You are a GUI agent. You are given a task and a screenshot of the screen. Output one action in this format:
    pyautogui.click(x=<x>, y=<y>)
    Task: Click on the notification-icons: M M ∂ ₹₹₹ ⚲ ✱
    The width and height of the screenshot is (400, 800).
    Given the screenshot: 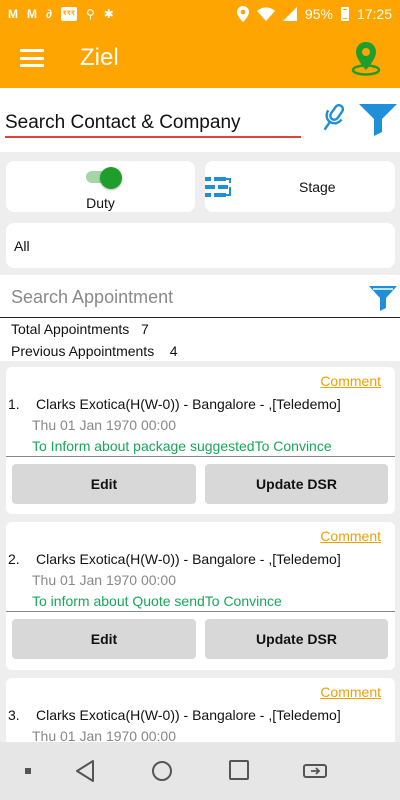 What is the action you would take?
    pyautogui.click(x=61, y=14)
    